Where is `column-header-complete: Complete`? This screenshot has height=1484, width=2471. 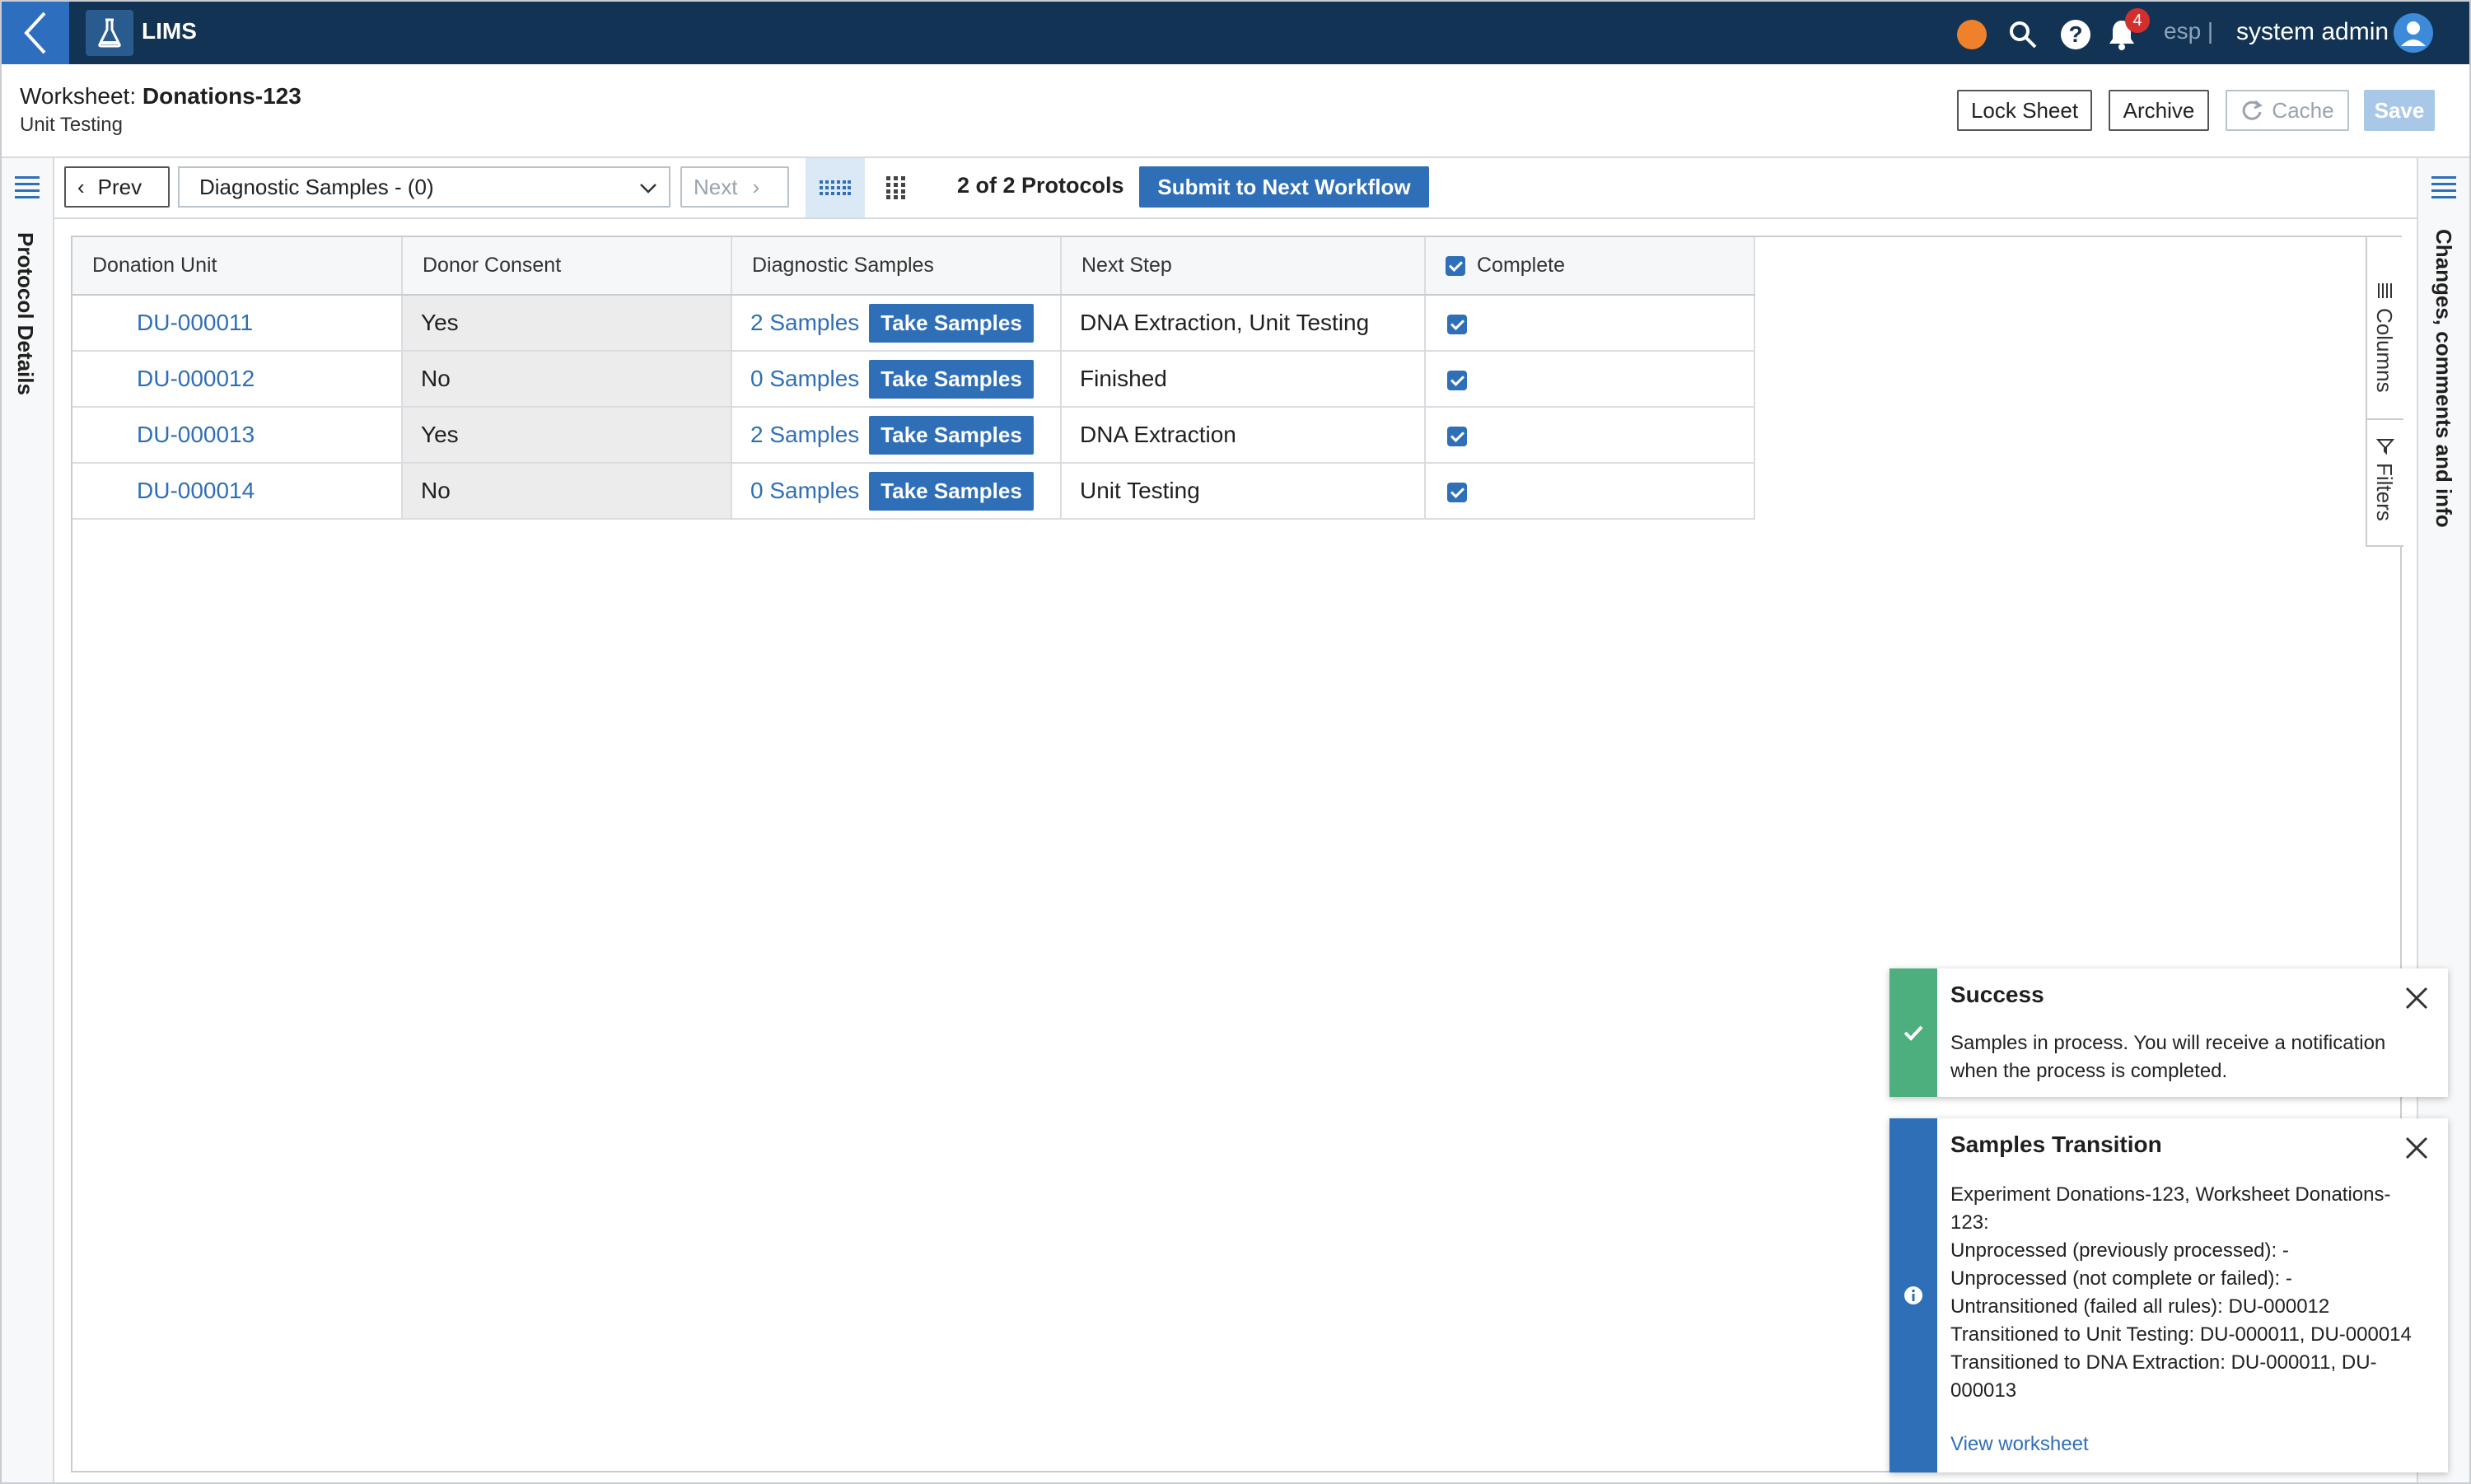 column-header-complete: Complete is located at coordinates (1590, 266).